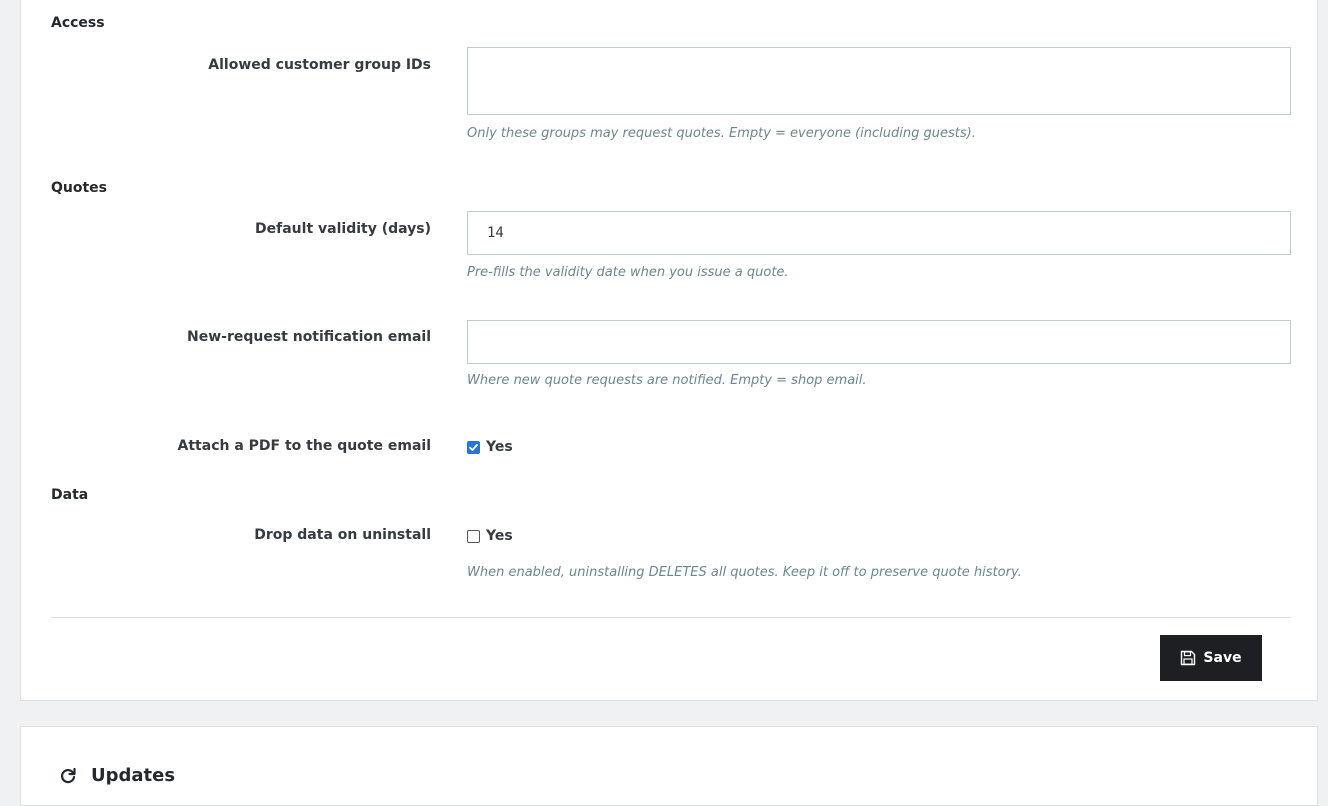 This screenshot has width=1328, height=806. What do you see at coordinates (669, 766) in the screenshot?
I see `updates-panel: Updates` at bounding box center [669, 766].